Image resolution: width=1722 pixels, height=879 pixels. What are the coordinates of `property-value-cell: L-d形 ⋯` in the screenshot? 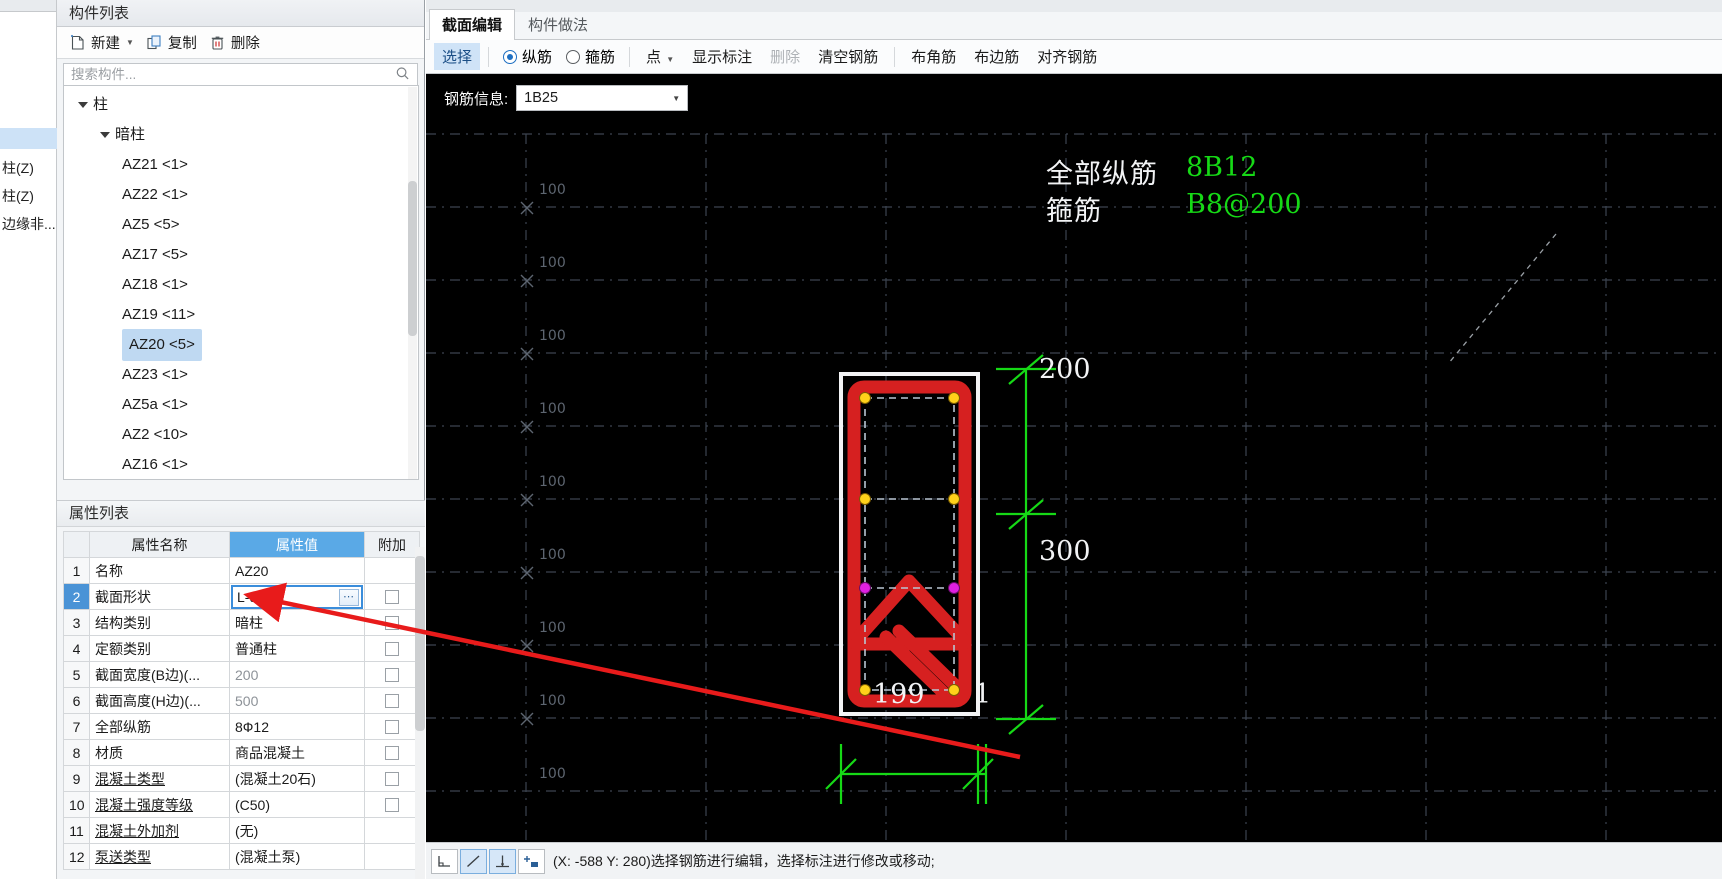 It's located at (297, 596).